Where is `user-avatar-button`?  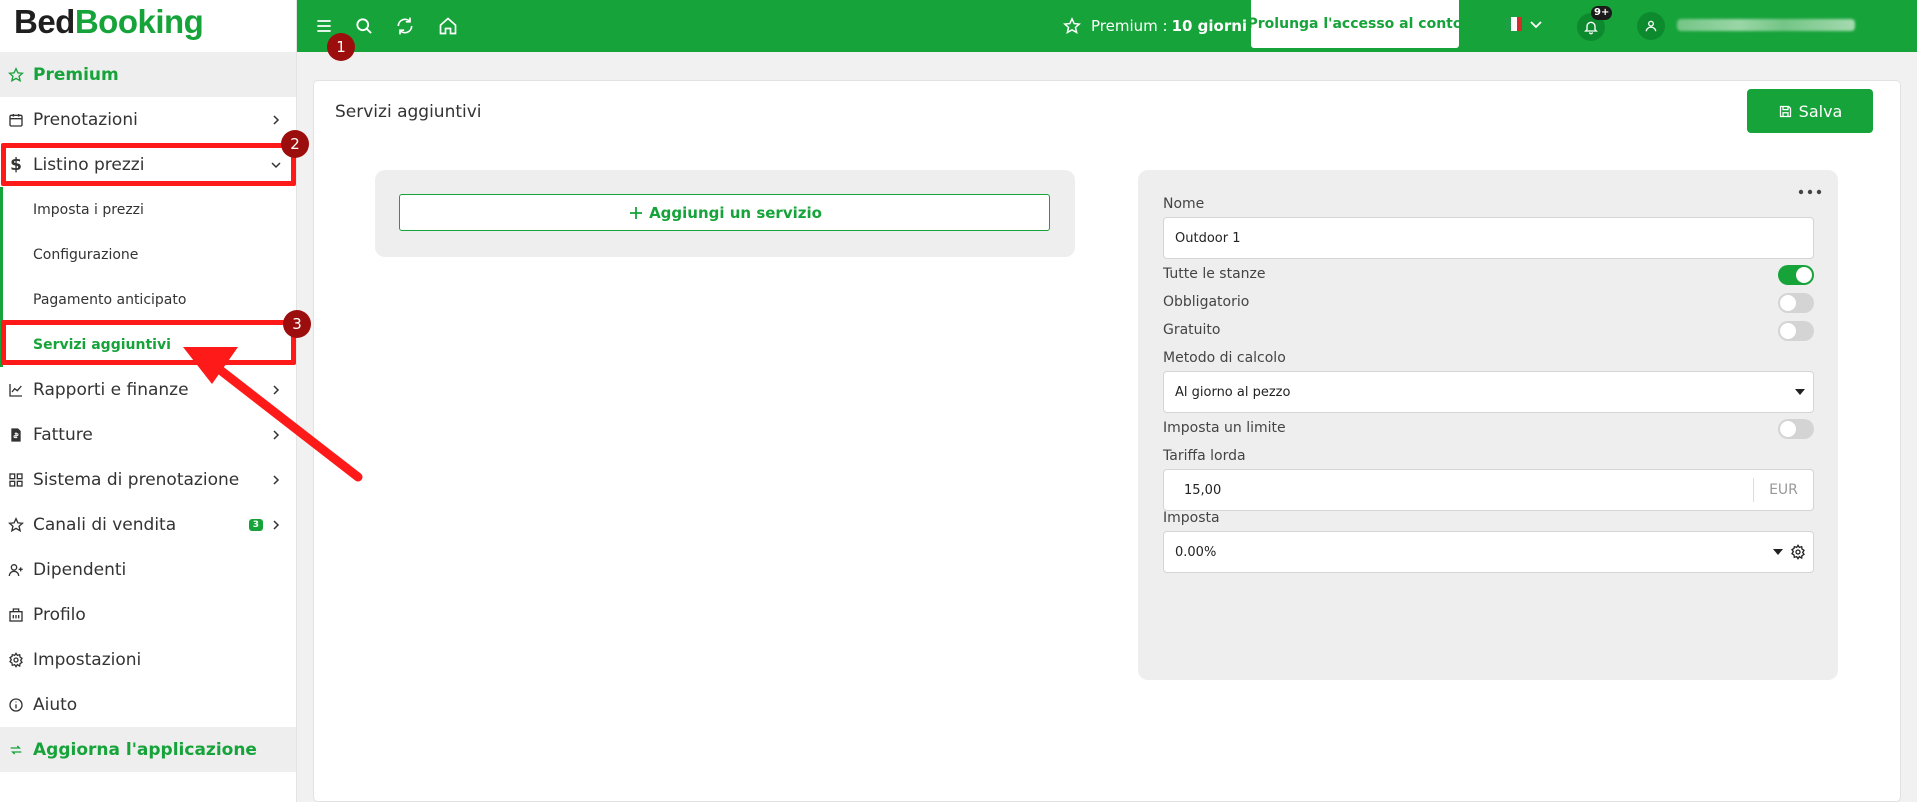
user-avatar-button is located at coordinates (1651, 26).